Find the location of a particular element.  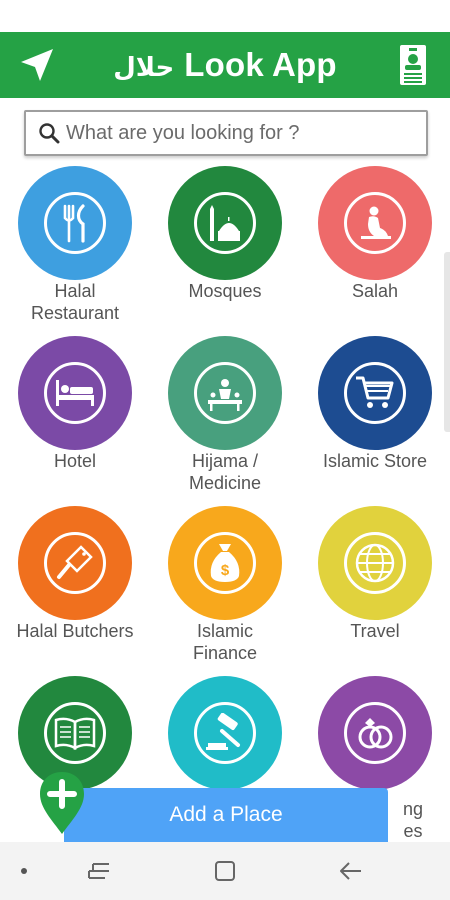

wedding-rings-icon is located at coordinates (375, 733).